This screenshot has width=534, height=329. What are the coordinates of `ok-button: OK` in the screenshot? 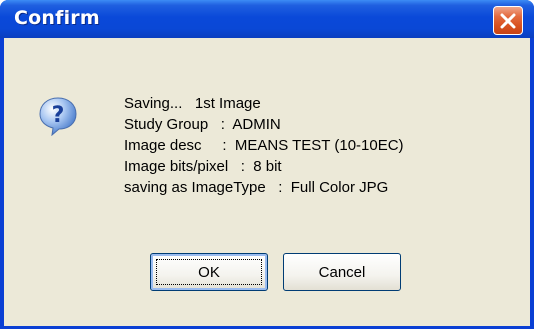 It's located at (209, 272).